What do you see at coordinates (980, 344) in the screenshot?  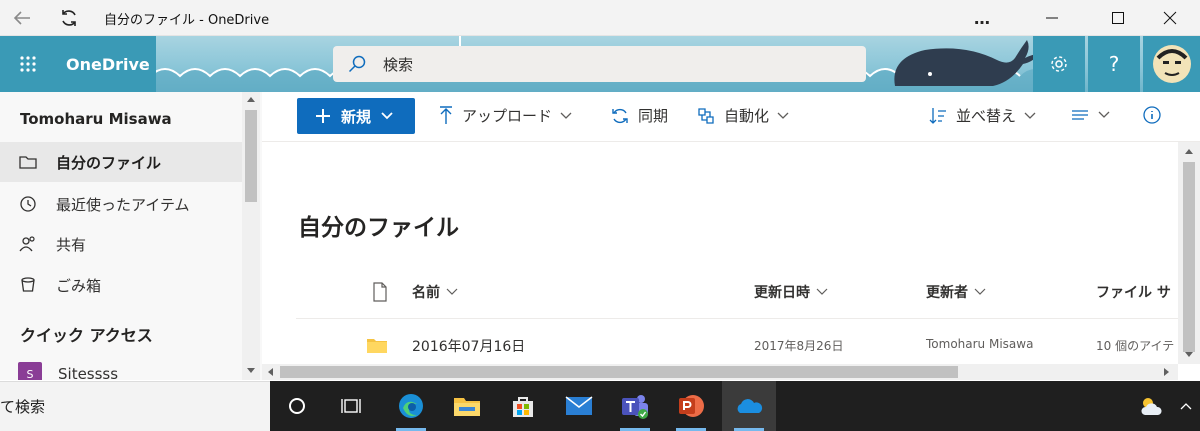 I see `row-modified-by: Tomoharu Misawa` at bounding box center [980, 344].